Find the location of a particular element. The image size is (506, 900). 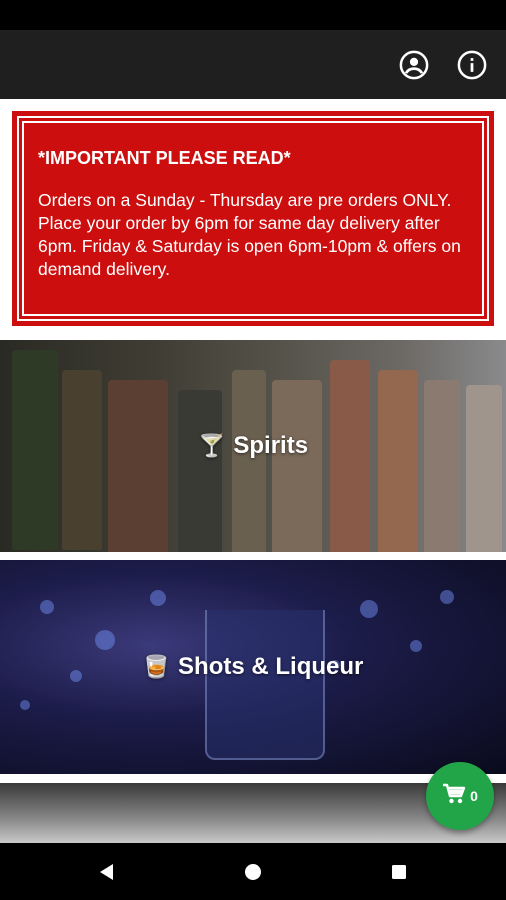

app-bar is located at coordinates (253, 64).